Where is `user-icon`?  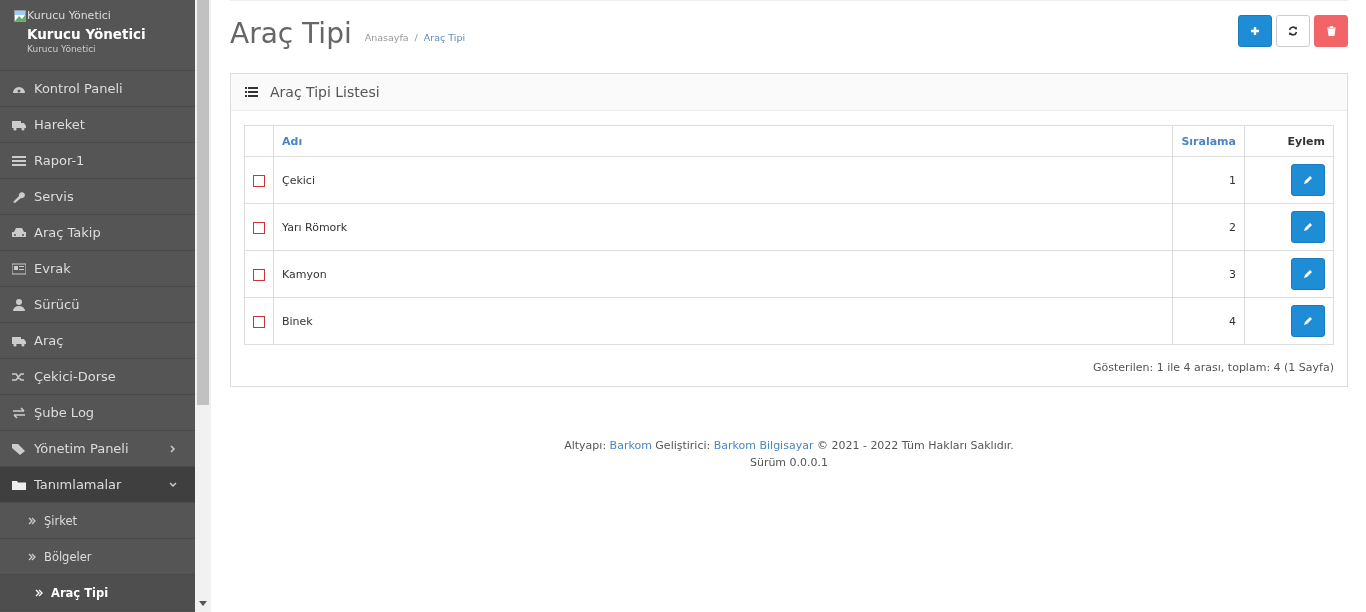
user-icon is located at coordinates (19, 304).